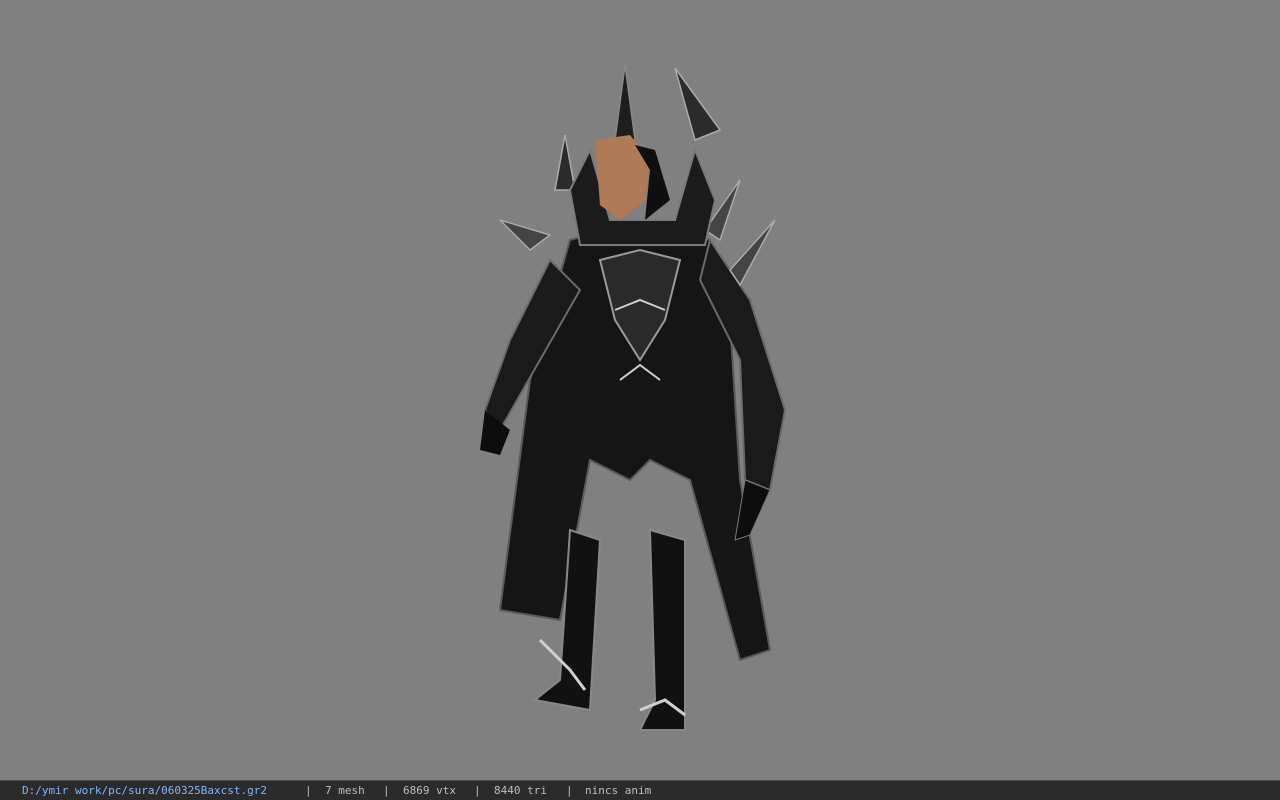 The width and height of the screenshot is (1280, 800). I want to click on file-path-text: D:/ymir work/pc/sura/060325Baxcst.gr2, so click(145, 790).